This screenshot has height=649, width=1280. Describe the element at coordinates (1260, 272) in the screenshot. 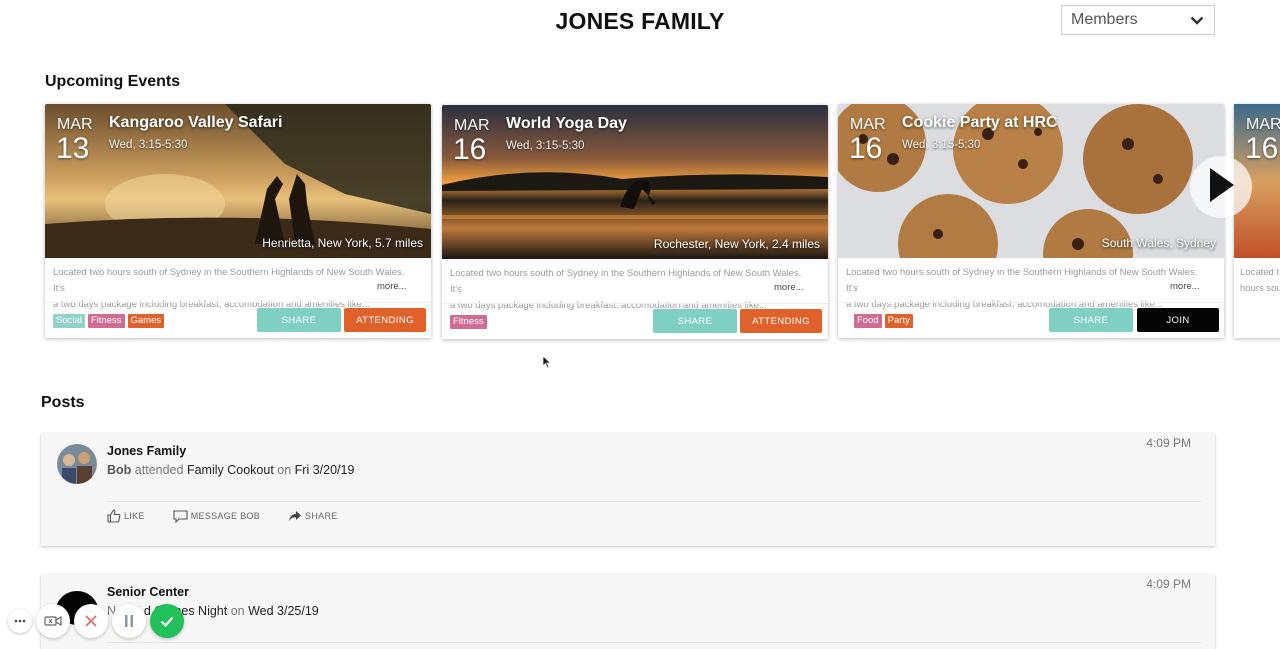

I see `event-description-line: Located t` at that location.